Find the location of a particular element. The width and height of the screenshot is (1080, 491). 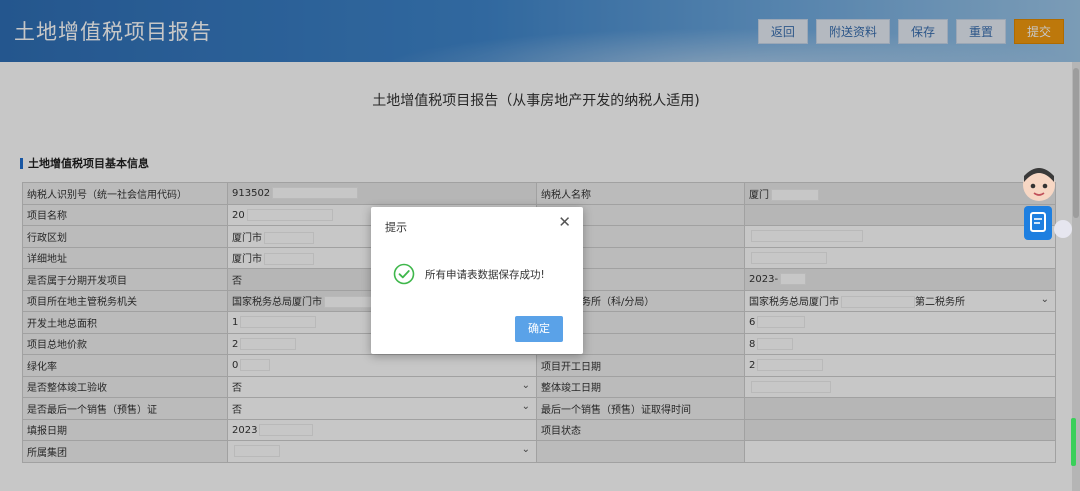

dialog-body: 所有申请表数据保存成功! is located at coordinates (469, 274).